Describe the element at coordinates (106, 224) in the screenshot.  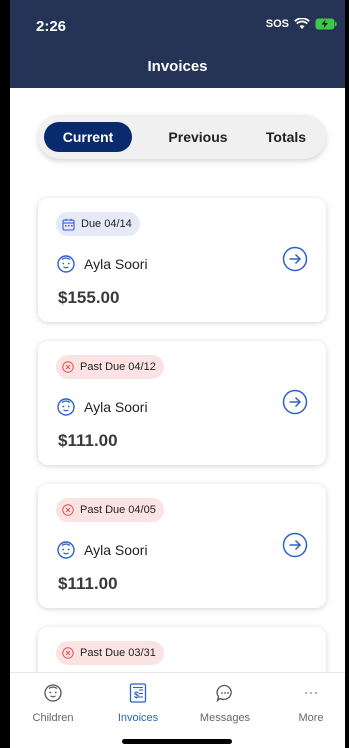
I see `badge-label: Due 04/14` at that location.